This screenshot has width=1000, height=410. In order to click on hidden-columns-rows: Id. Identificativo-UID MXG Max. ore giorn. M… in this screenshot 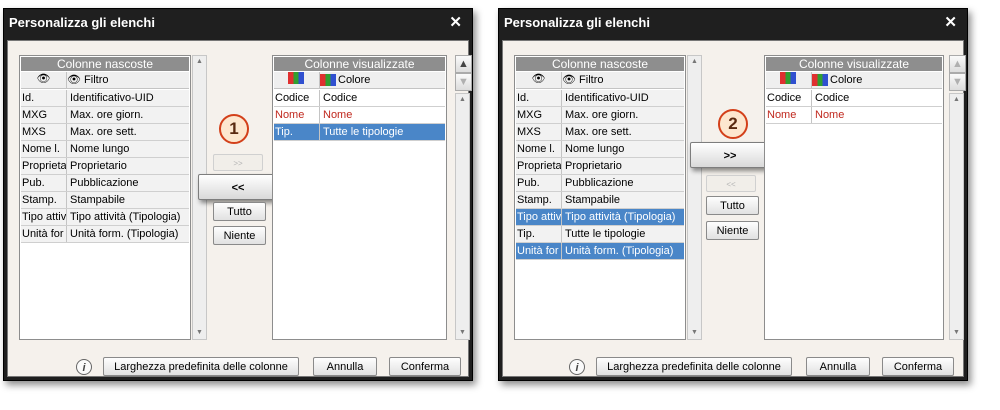, I will do `click(600, 175)`.